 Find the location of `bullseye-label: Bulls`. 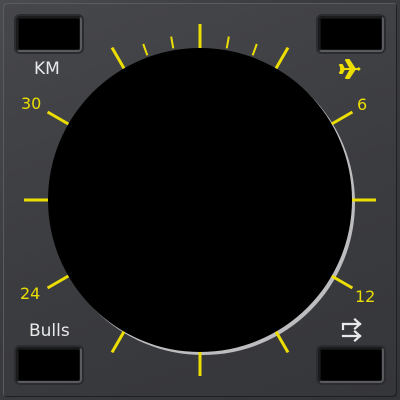

bullseye-label: Bulls is located at coordinates (49, 331).